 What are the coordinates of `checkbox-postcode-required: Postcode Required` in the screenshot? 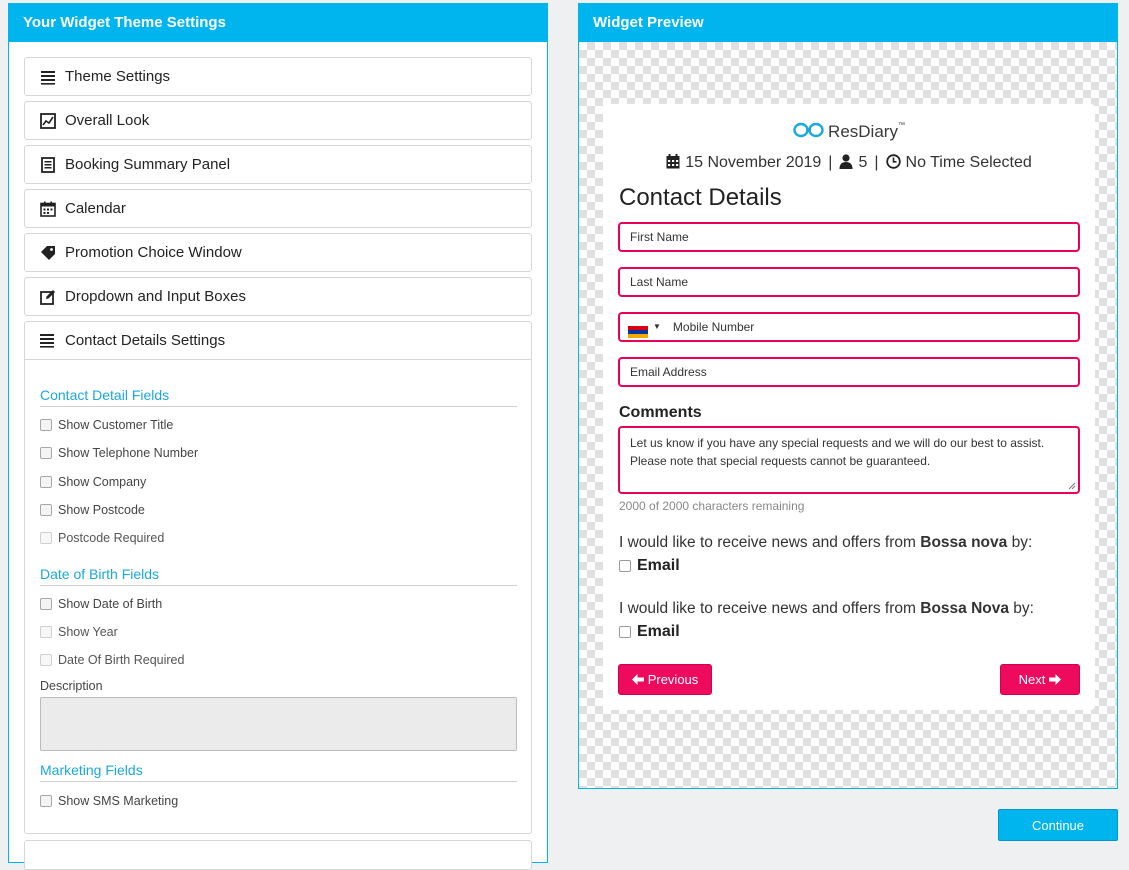 It's located at (102, 538).